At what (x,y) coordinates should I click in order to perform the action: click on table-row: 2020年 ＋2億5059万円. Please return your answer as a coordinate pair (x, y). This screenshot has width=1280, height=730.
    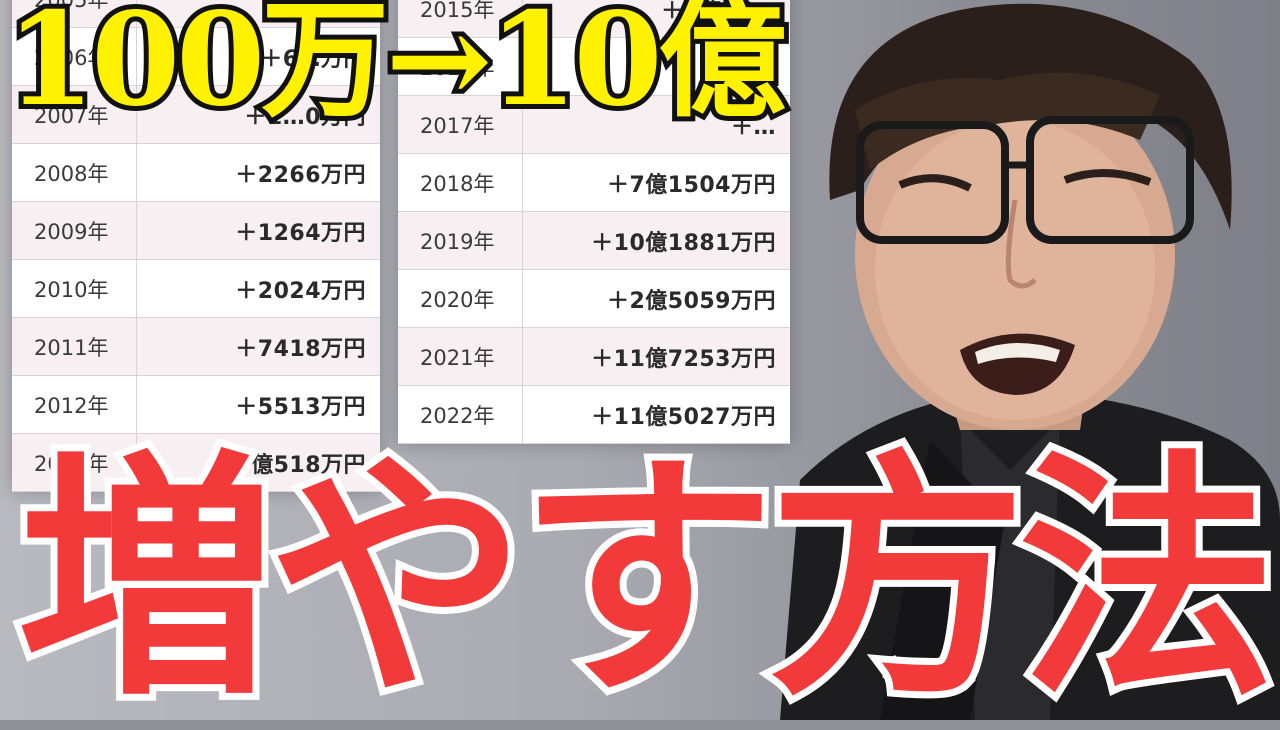
    Looking at the image, I should click on (594, 299).